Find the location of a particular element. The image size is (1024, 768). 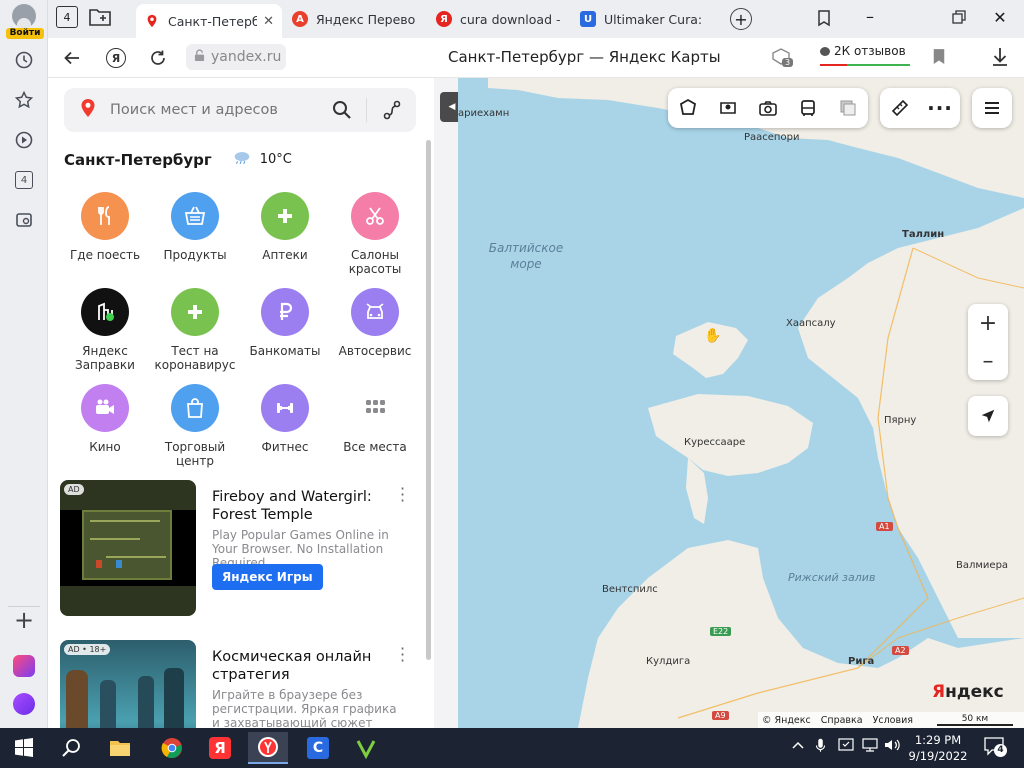

category-all-places: Все места is located at coordinates (375, 419).